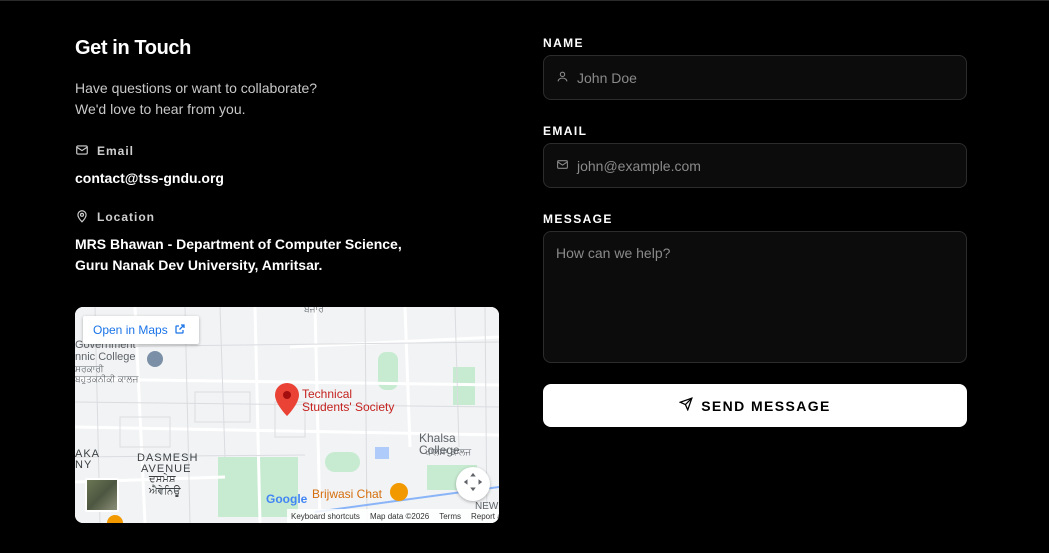 This screenshot has width=1049, height=553. I want to click on google-logo: Google, so click(287, 499).